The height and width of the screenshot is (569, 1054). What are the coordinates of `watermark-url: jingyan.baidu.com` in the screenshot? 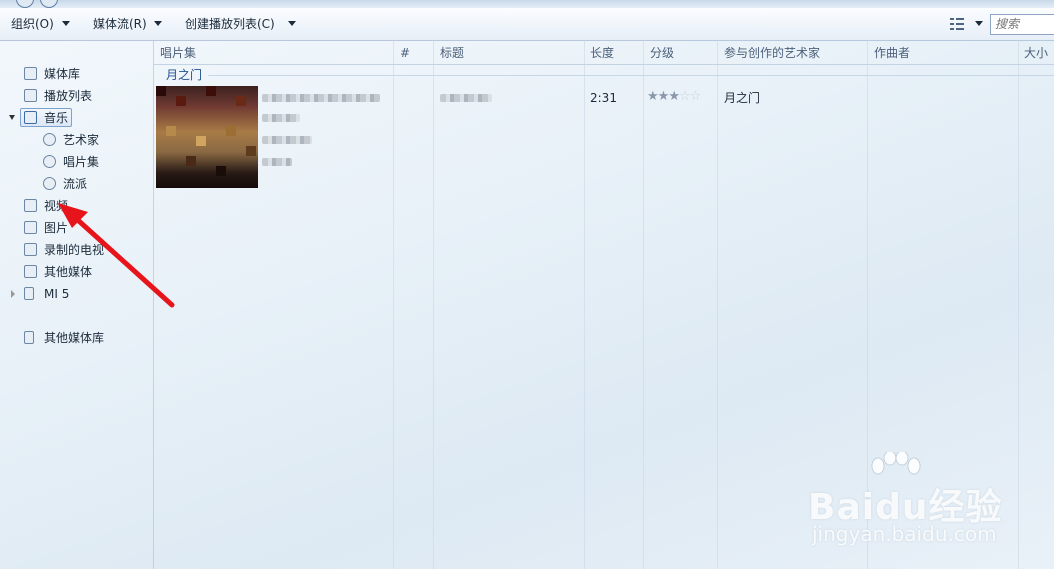 It's located at (904, 534).